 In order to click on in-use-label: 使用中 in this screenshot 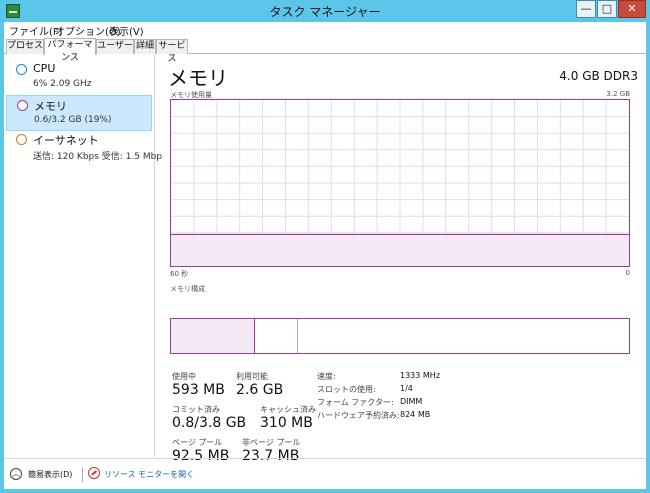, I will do `click(184, 376)`.